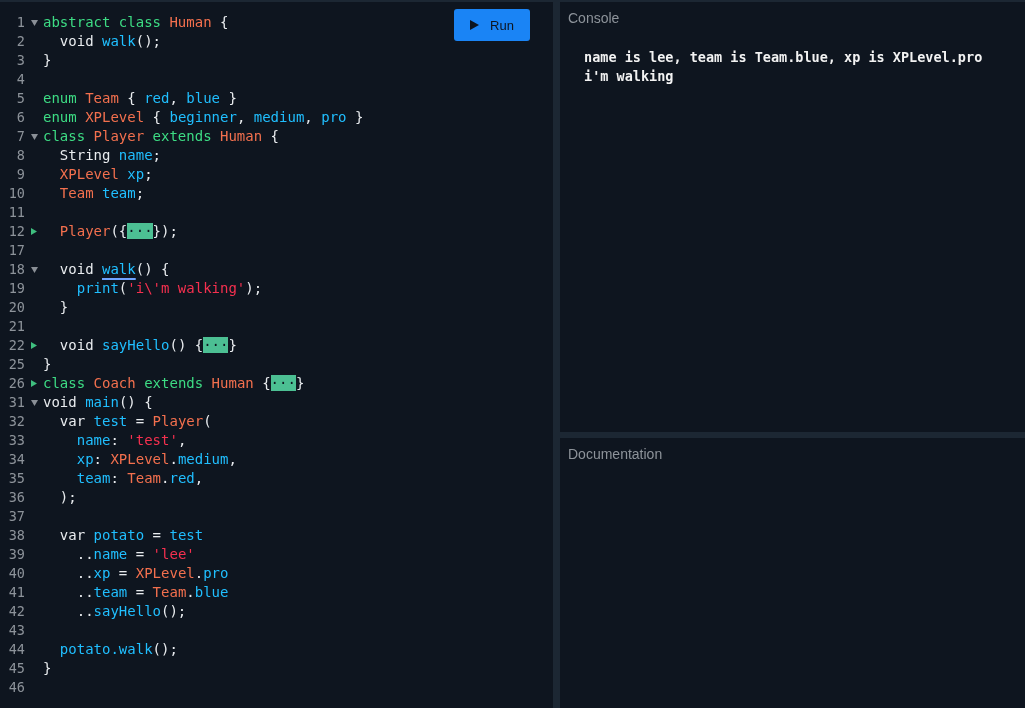 Image resolution: width=1025 pixels, height=708 pixels. Describe the element at coordinates (16, 497) in the screenshot. I see `line-number: 36` at that location.